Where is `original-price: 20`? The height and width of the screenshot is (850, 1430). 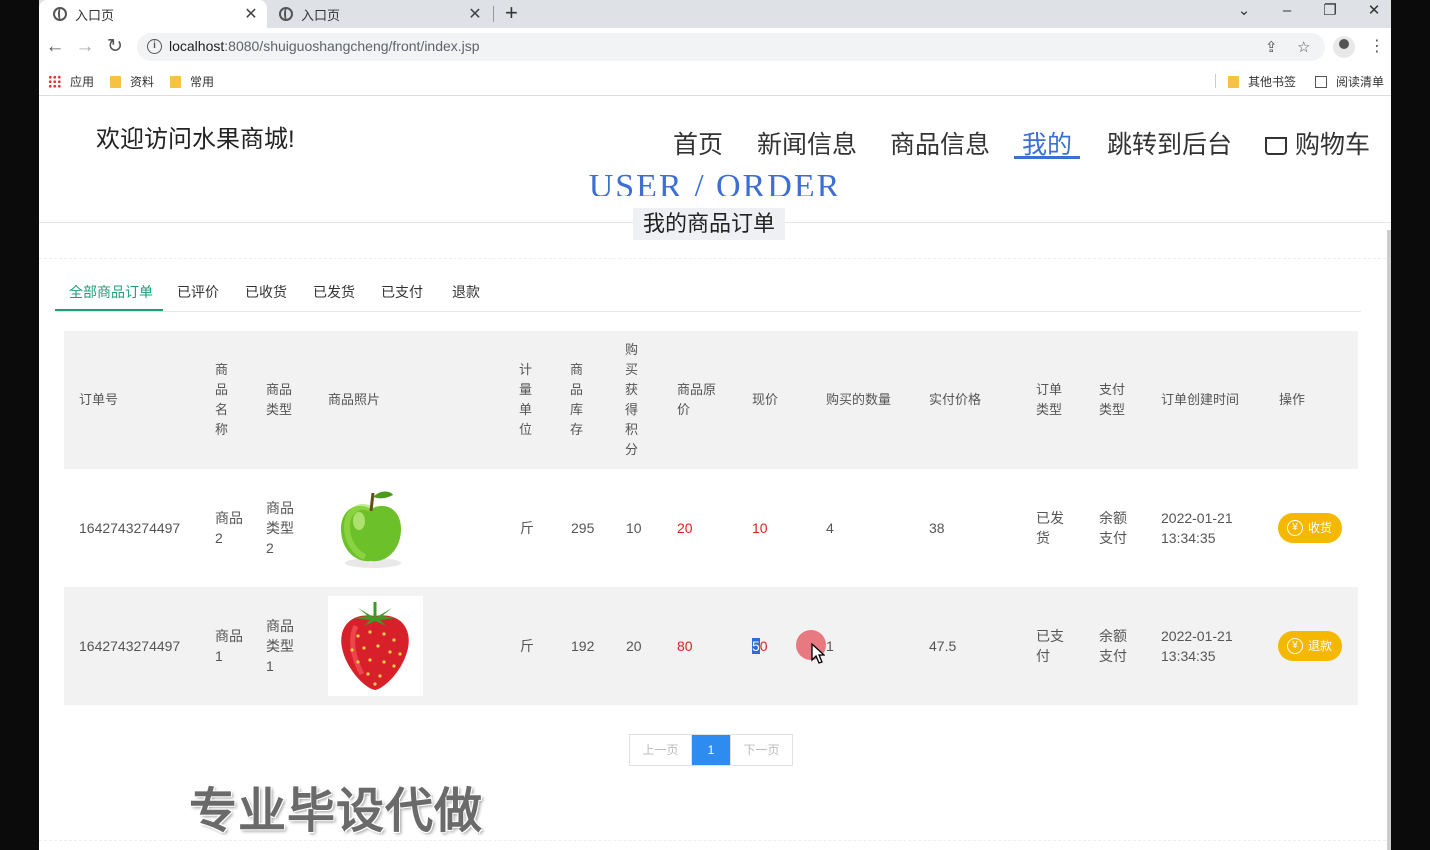 original-price: 20 is located at coordinates (685, 528).